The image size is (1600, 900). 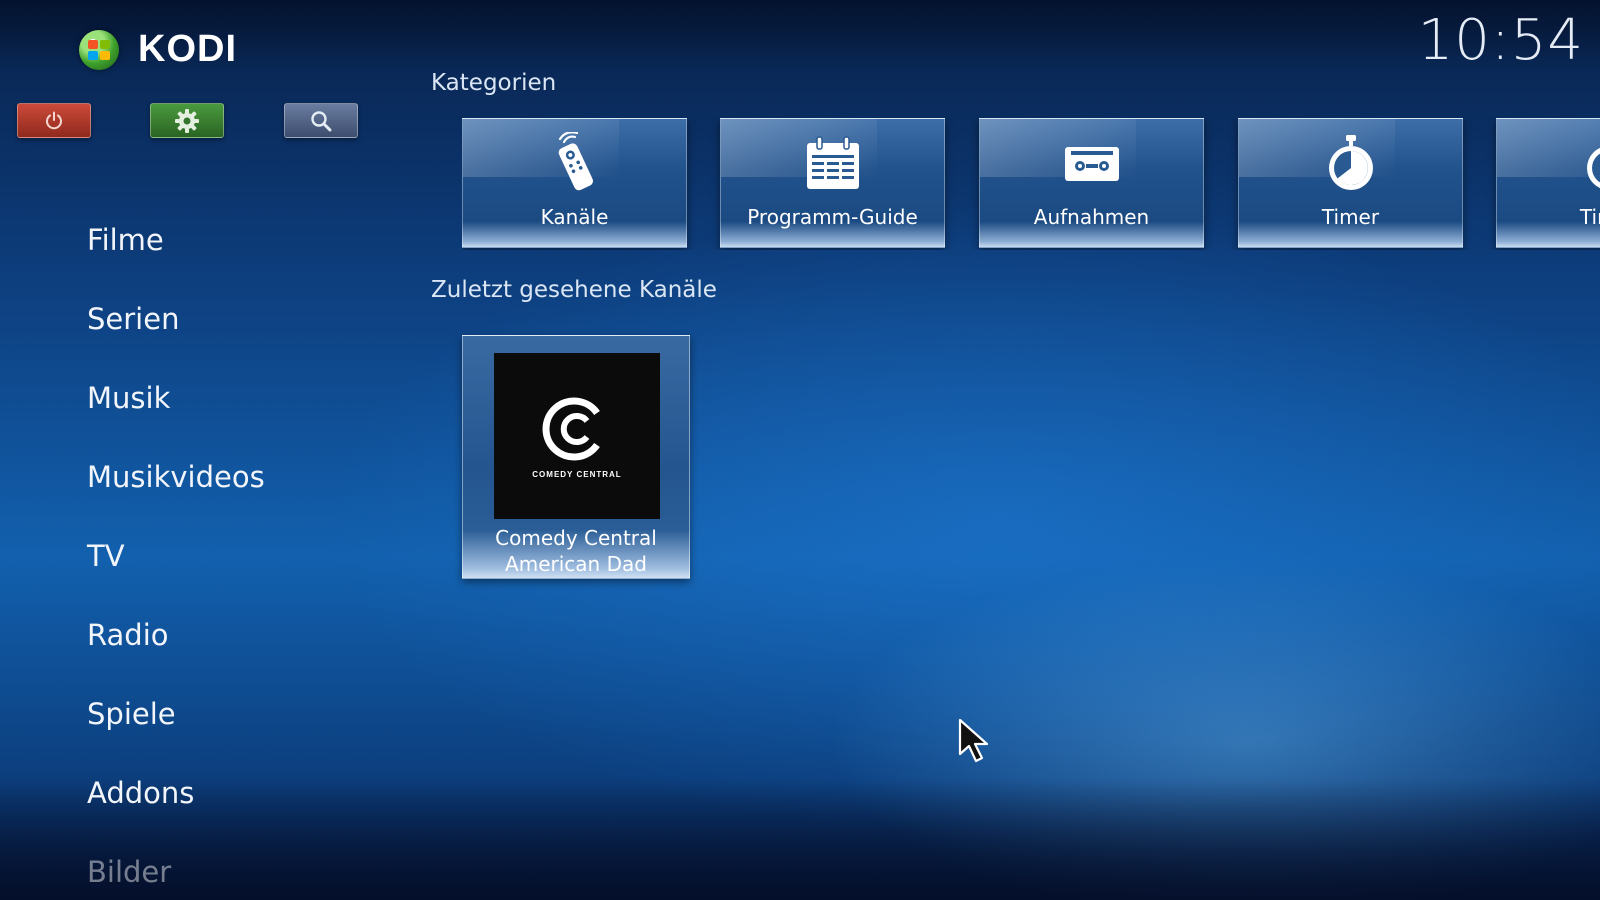 I want to click on windows-orb-icon, so click(x=99, y=49).